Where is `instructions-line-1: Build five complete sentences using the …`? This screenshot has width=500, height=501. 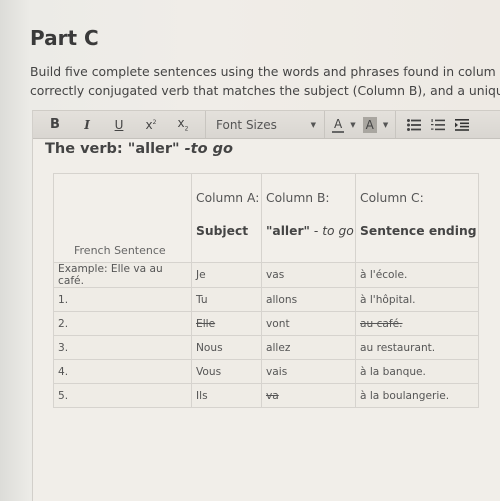
instructions-line-1: Build five complete sentences using the … is located at coordinates (263, 71).